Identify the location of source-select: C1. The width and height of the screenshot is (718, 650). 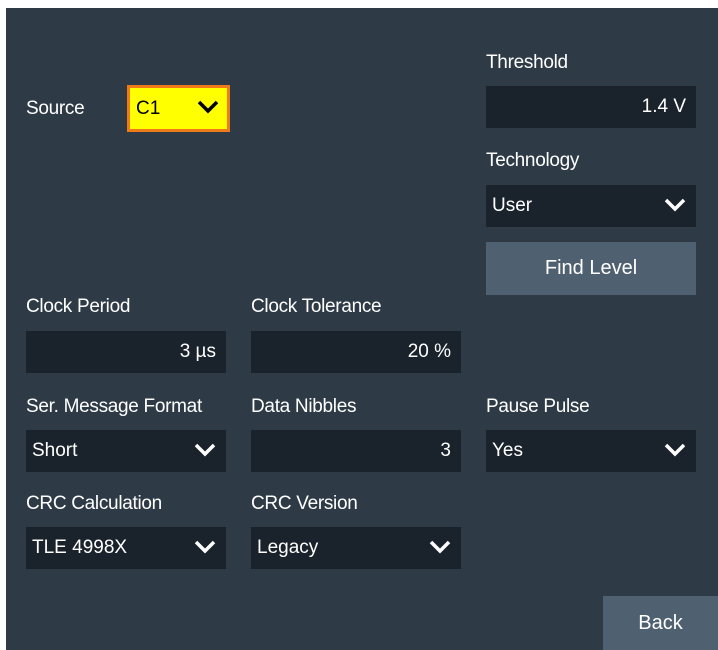
(178, 108).